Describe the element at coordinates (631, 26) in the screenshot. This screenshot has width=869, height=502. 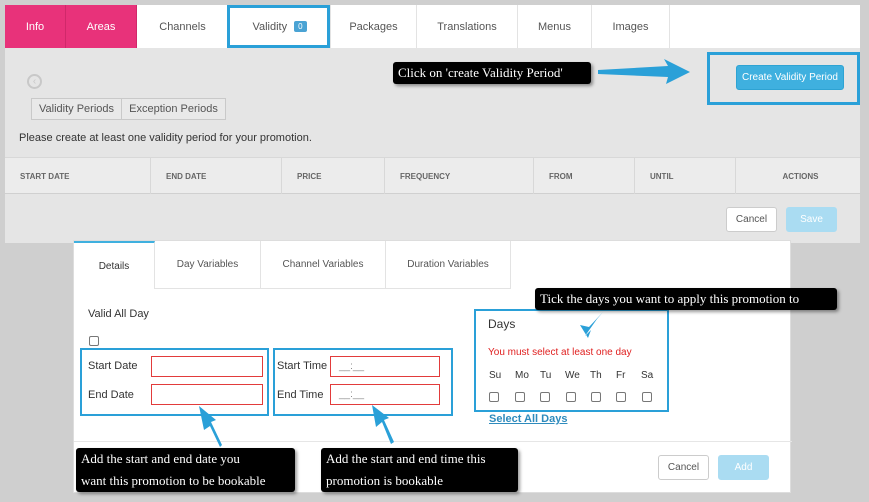
I see `tab-images: Images` at that location.